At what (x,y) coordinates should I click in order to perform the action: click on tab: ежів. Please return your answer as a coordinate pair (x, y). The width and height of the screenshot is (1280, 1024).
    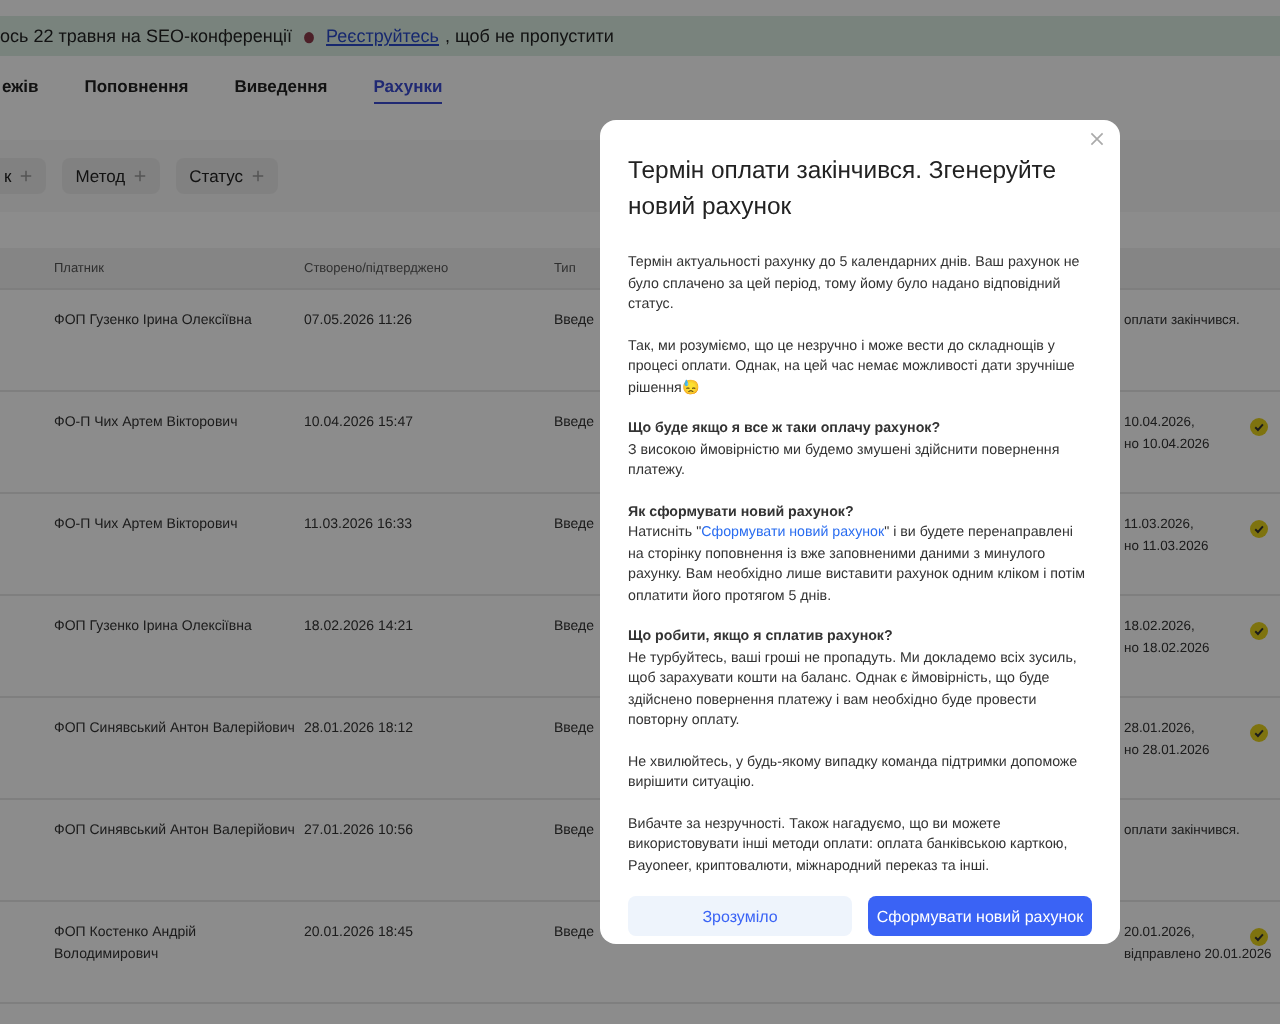
    Looking at the image, I should click on (20, 86).